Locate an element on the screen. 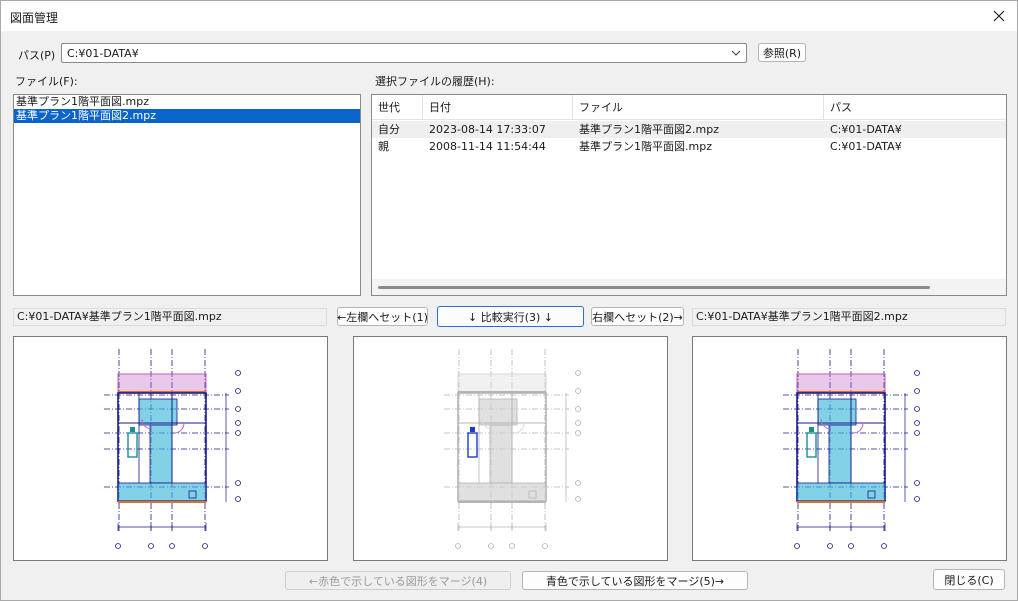 This screenshot has width=1018, height=601. title-bar: 図面管理 is located at coordinates (509, 16).